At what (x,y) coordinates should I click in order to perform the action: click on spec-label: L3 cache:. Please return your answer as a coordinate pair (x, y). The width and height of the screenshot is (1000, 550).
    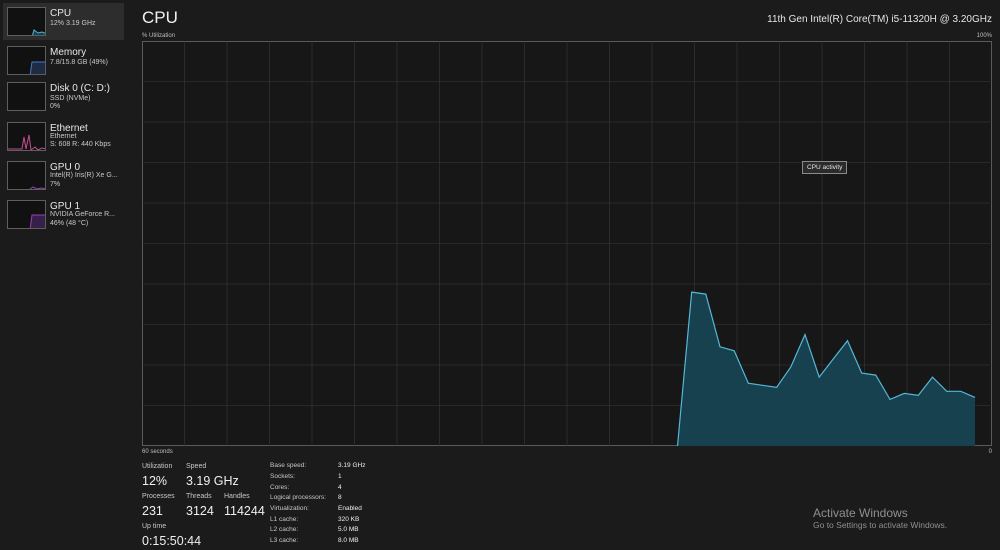
    Looking at the image, I should click on (284, 540).